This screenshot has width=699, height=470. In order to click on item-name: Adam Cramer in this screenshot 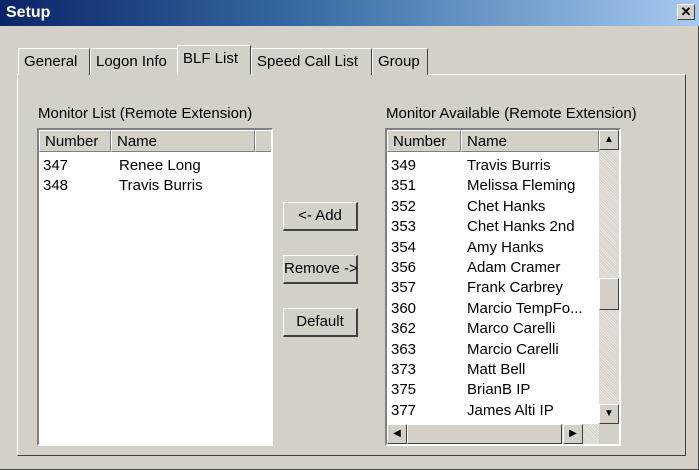, I will do `click(514, 267)`.